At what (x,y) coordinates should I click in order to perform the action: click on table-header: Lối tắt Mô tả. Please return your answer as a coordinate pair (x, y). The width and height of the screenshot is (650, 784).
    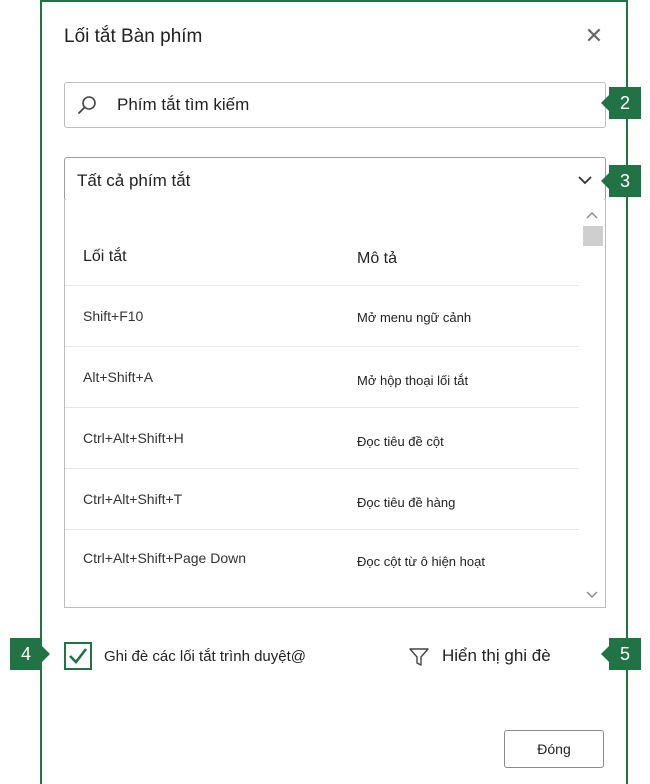
    Looking at the image, I should click on (322, 258).